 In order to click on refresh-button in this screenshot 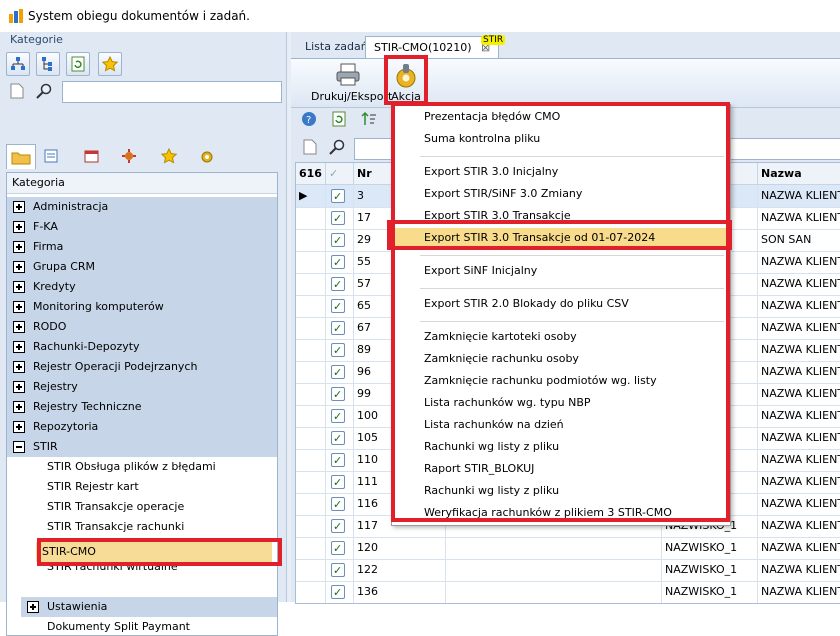, I will do `click(78, 64)`.